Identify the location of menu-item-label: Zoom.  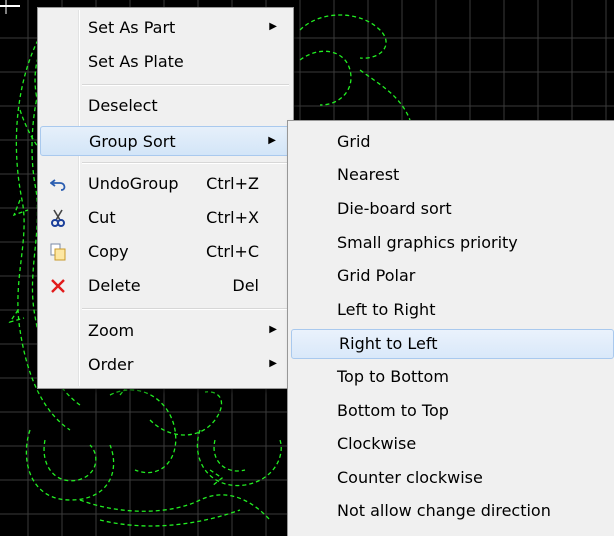
(111, 330).